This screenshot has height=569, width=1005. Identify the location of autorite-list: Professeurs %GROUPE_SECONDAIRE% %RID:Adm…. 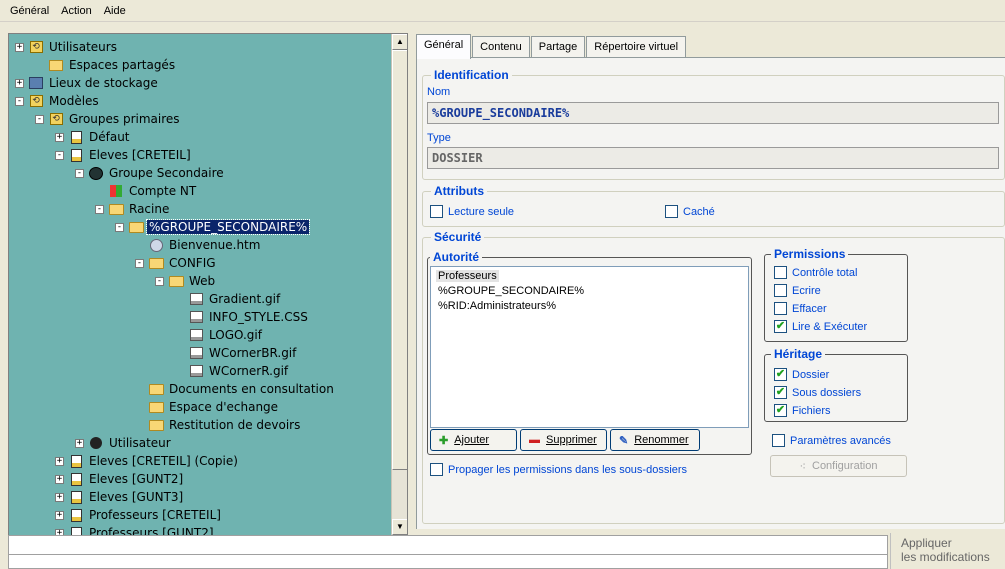
(589, 347).